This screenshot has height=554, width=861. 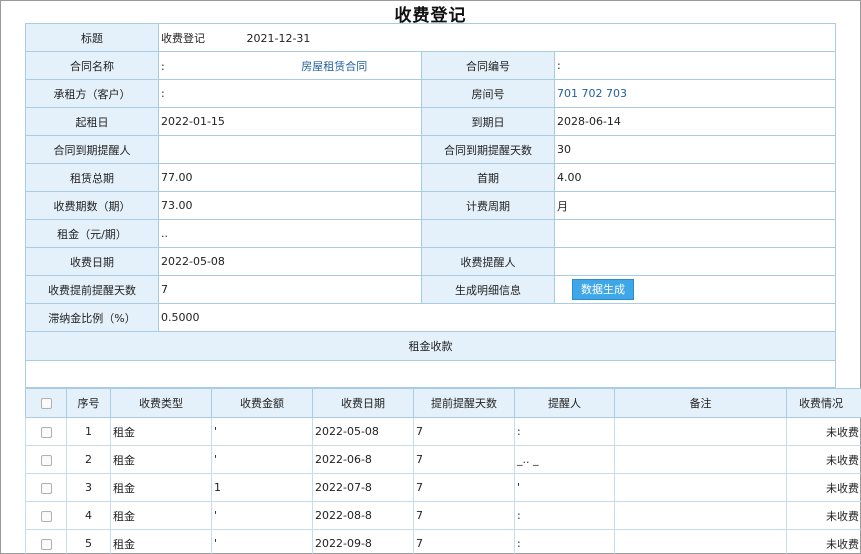 What do you see at coordinates (92, 65) in the screenshot?
I see `contract-name-label: 合同名称` at bounding box center [92, 65].